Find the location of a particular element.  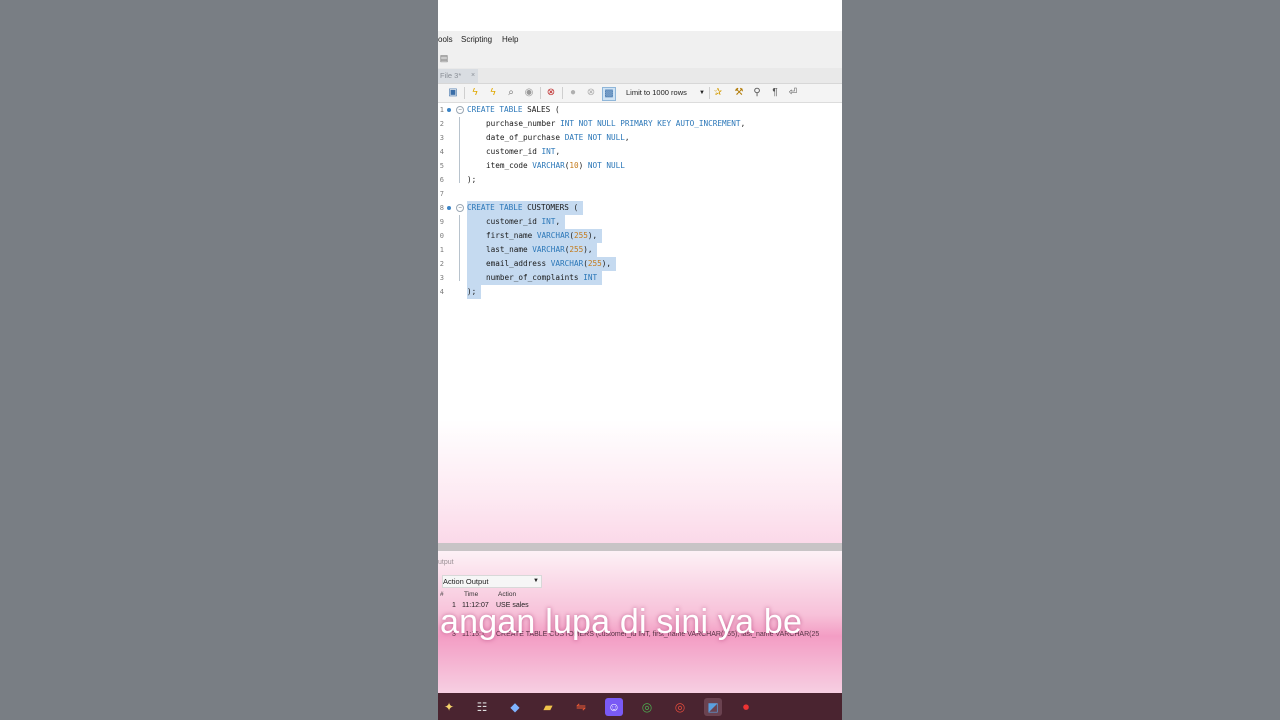

commit-icon: ● is located at coordinates (573, 93).